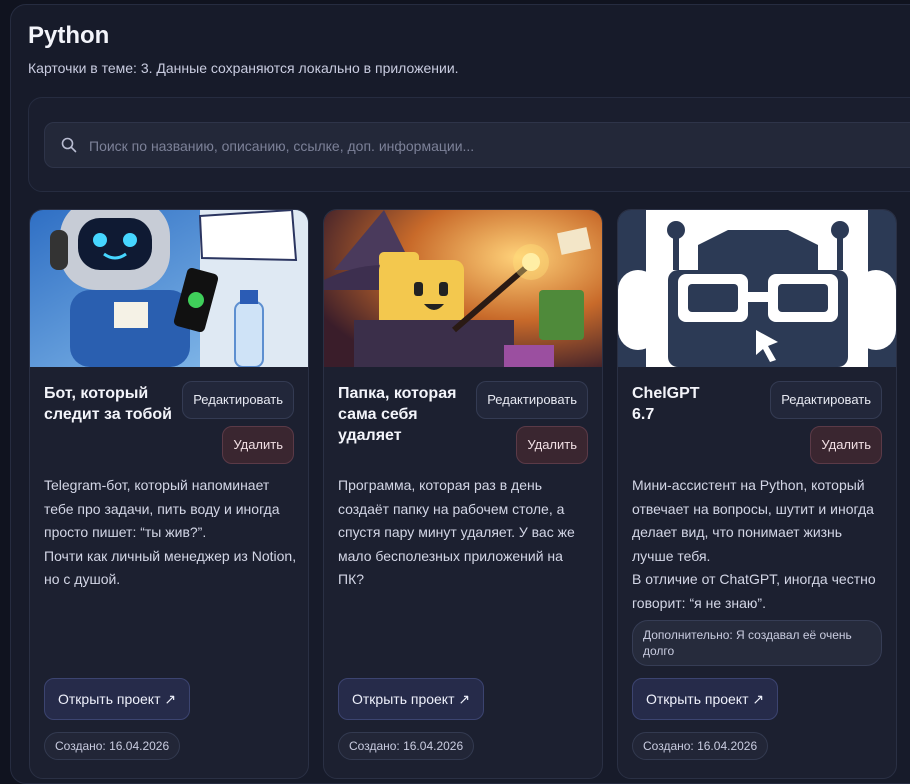 The height and width of the screenshot is (784, 910). What do you see at coordinates (169, 288) in the screenshot?
I see `project-image-bot` at bounding box center [169, 288].